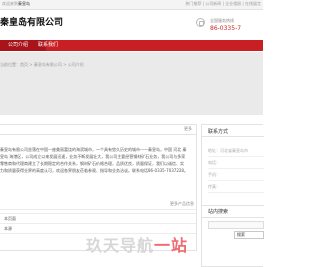  Describe the element at coordinates (228, 150) in the screenshot. I see `contact-address: 地址：河北省秦皇岛市` at that location.